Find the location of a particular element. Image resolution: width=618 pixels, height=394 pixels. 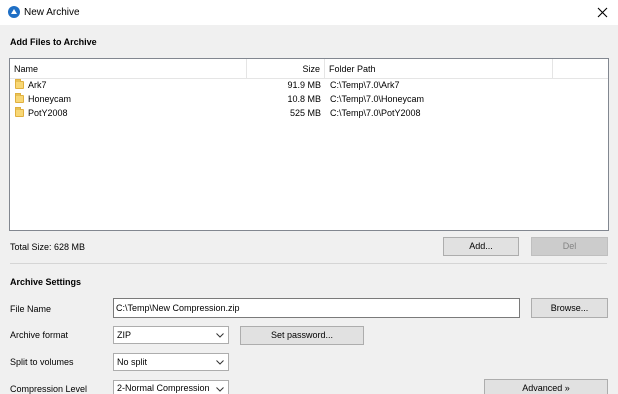

close-icon is located at coordinates (602, 12).